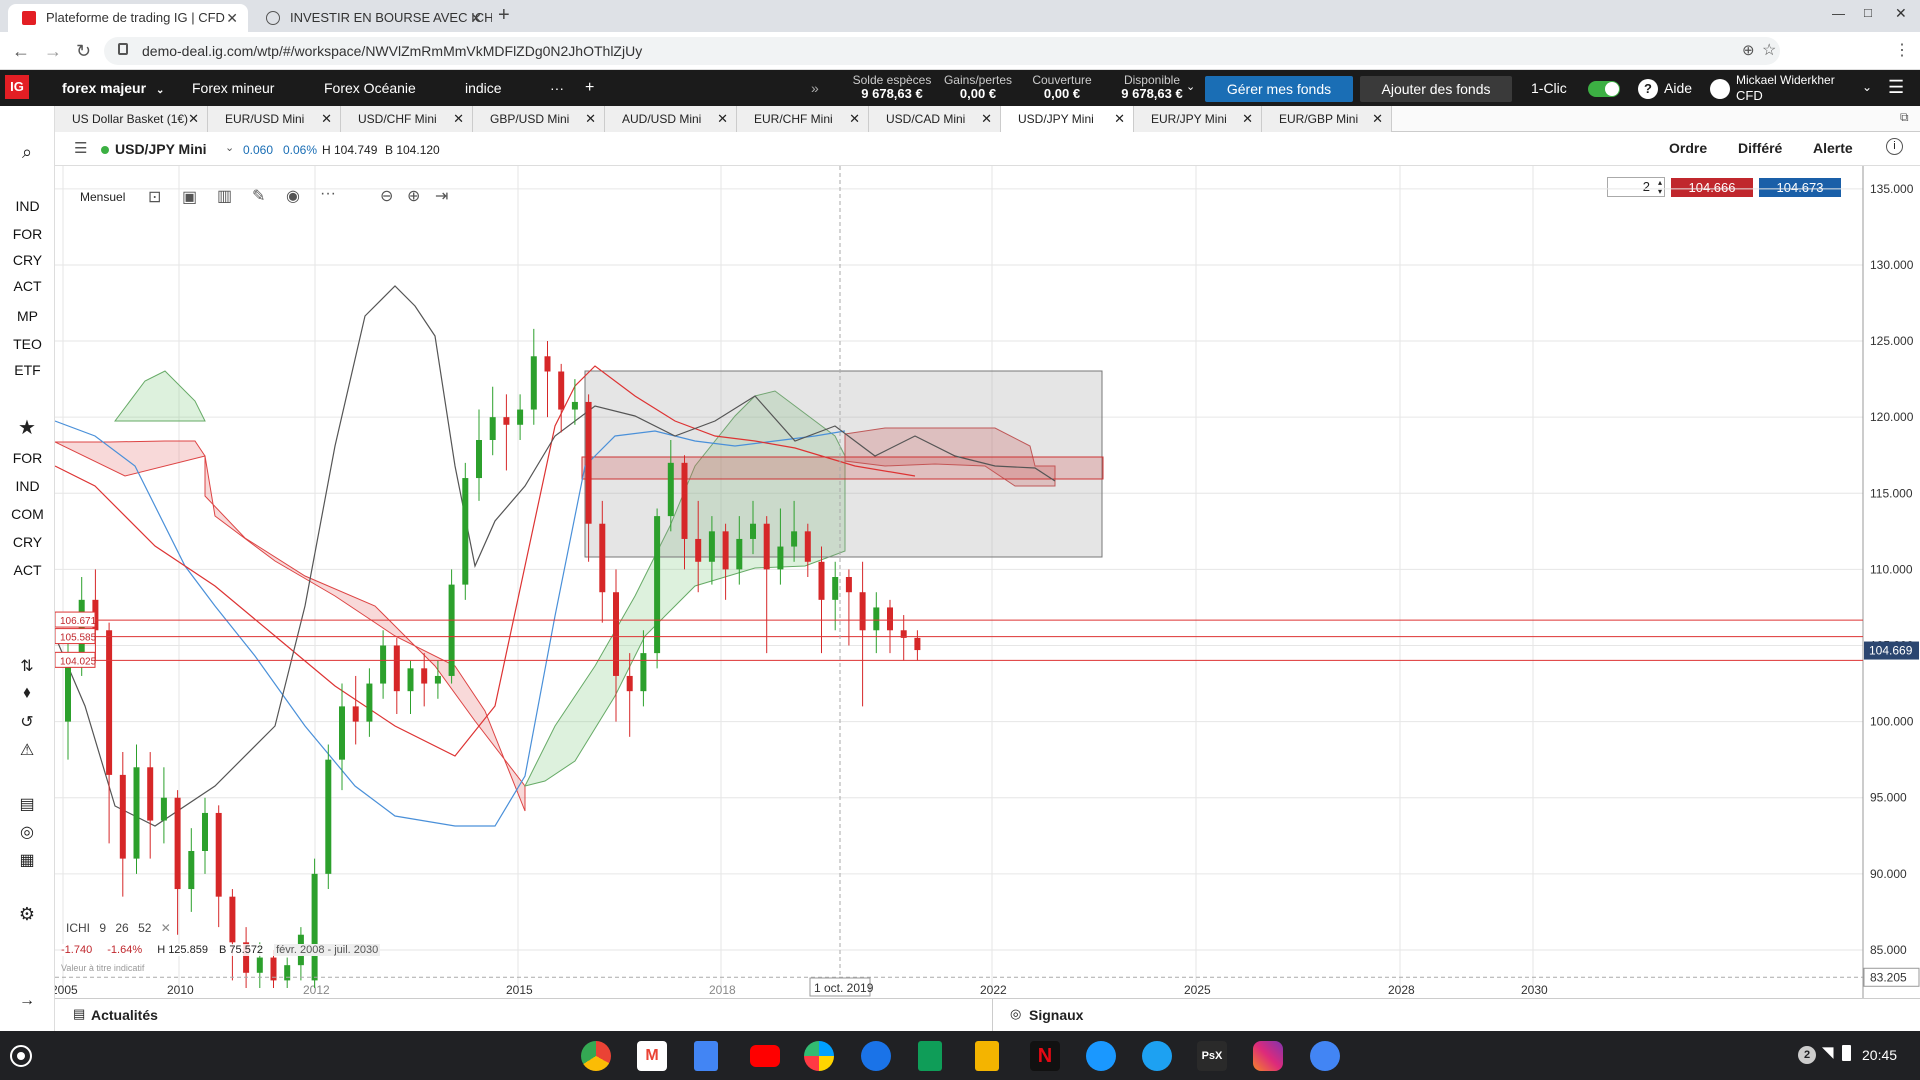 The width and height of the screenshot is (1920, 1080). Describe the element at coordinates (1894, 146) in the screenshot. I see `info-icon: i` at that location.